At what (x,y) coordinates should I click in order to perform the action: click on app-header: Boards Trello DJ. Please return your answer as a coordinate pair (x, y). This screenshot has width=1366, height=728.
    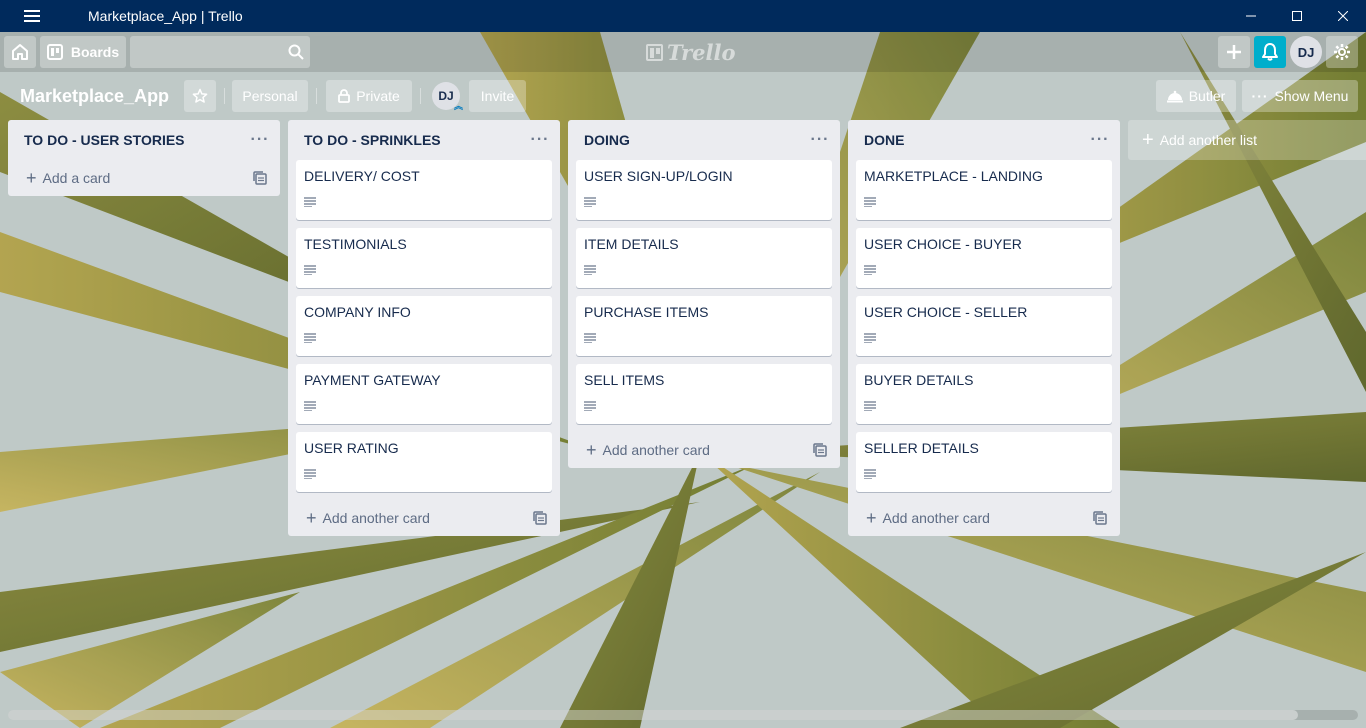
    Looking at the image, I should click on (683, 52).